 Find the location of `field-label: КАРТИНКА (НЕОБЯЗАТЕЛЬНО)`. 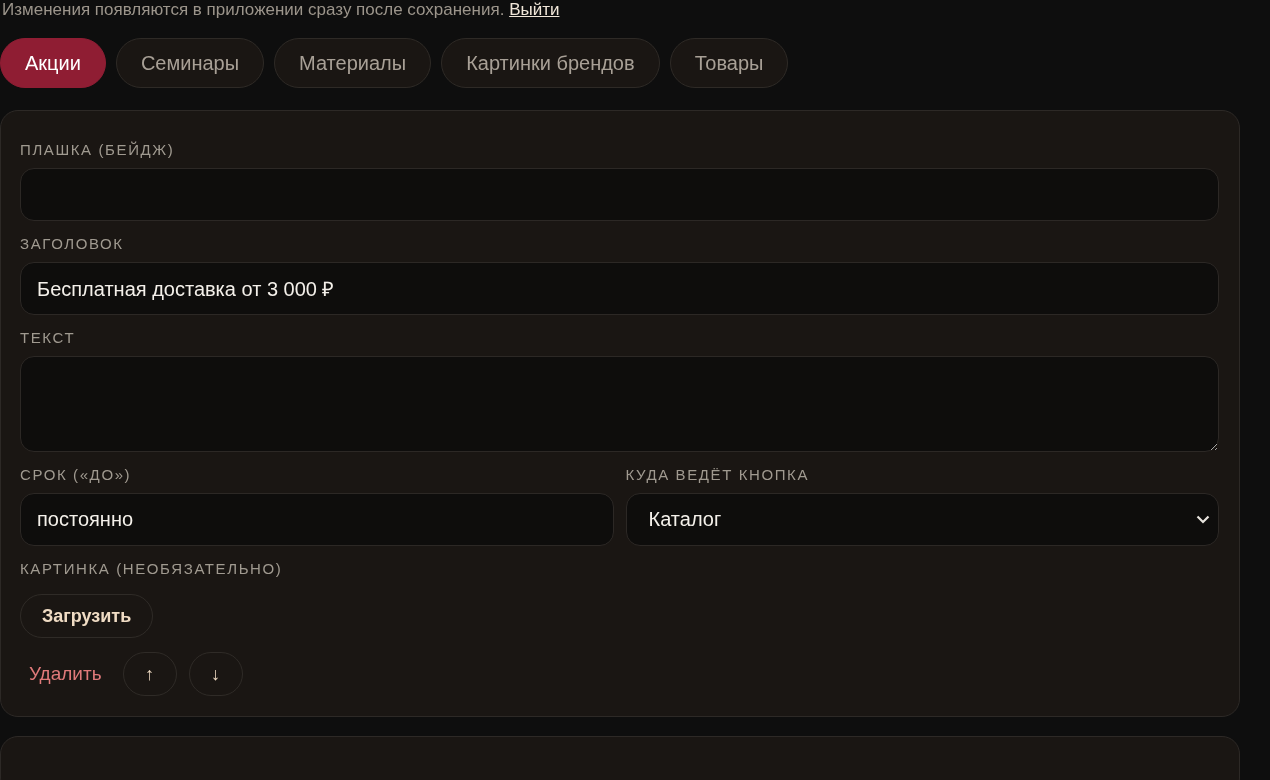

field-label: КАРТИНКА (НЕОБЯЗАТЕЛЬНО) is located at coordinates (152, 569).